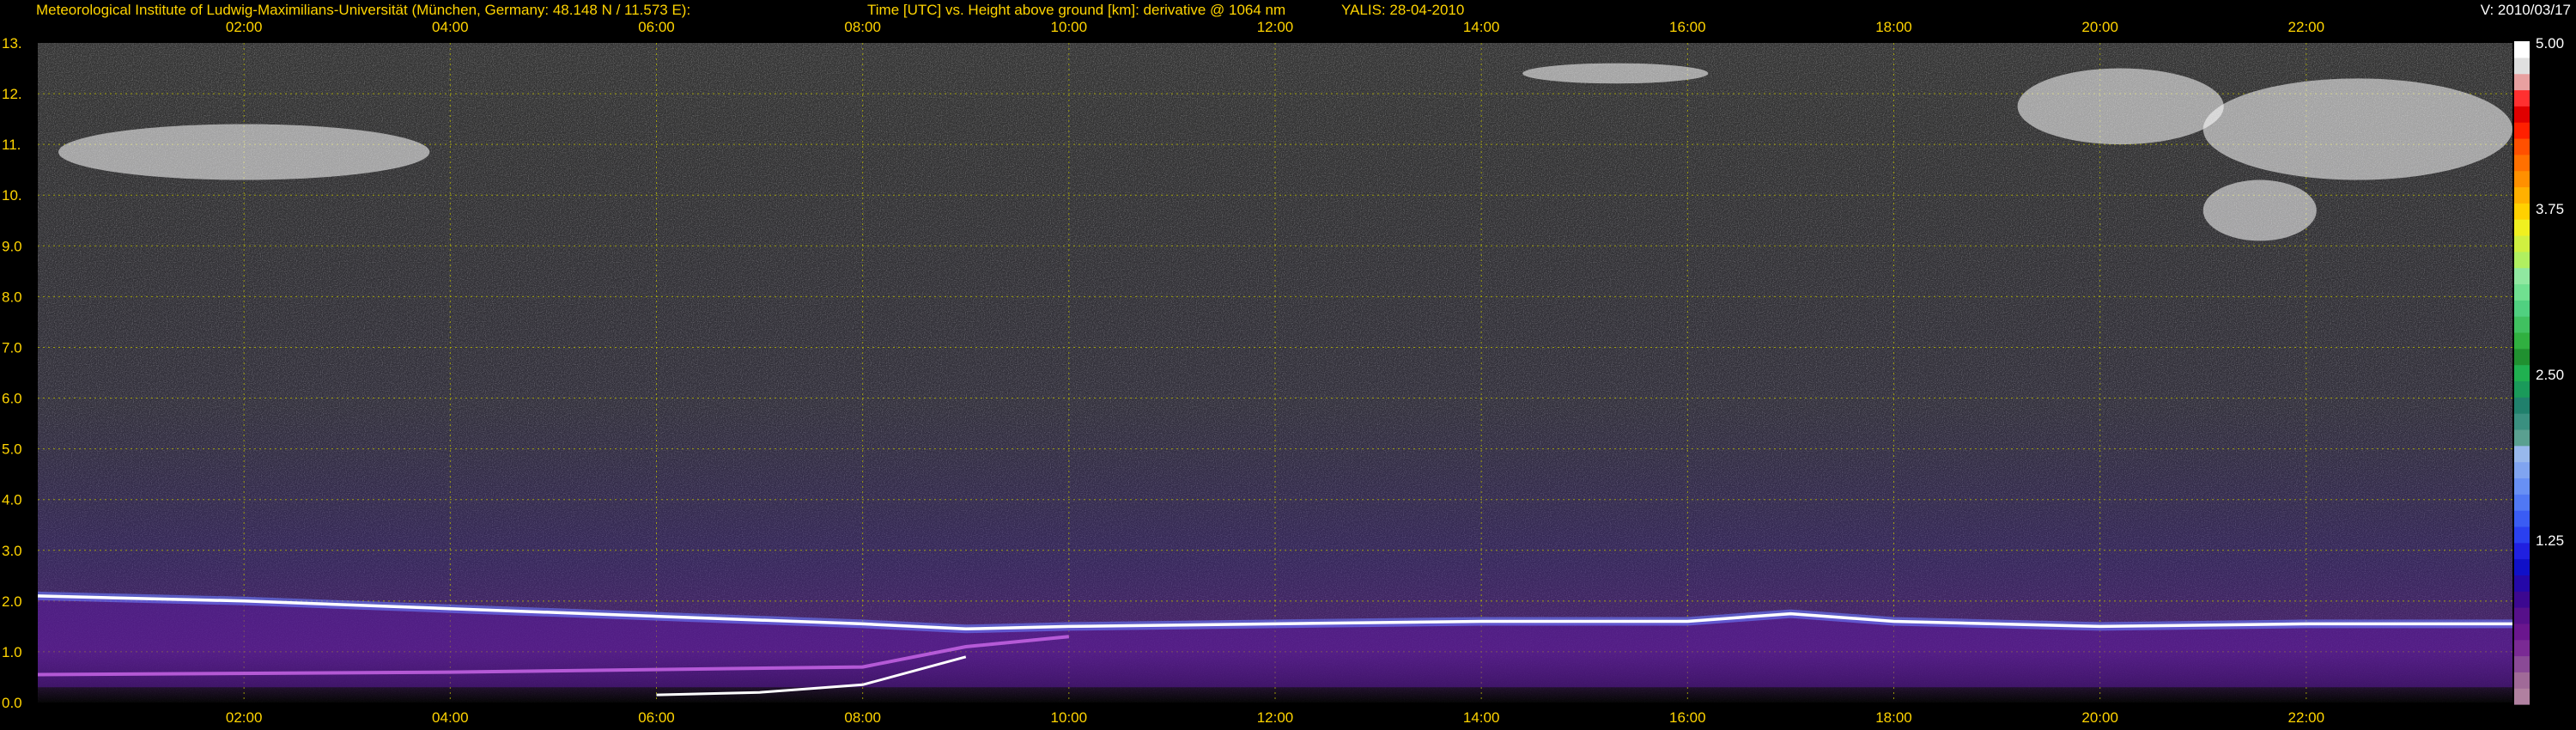 This screenshot has width=2576, height=730. I want to click on x-tick-label-bottom: 18:00, so click(1894, 717).